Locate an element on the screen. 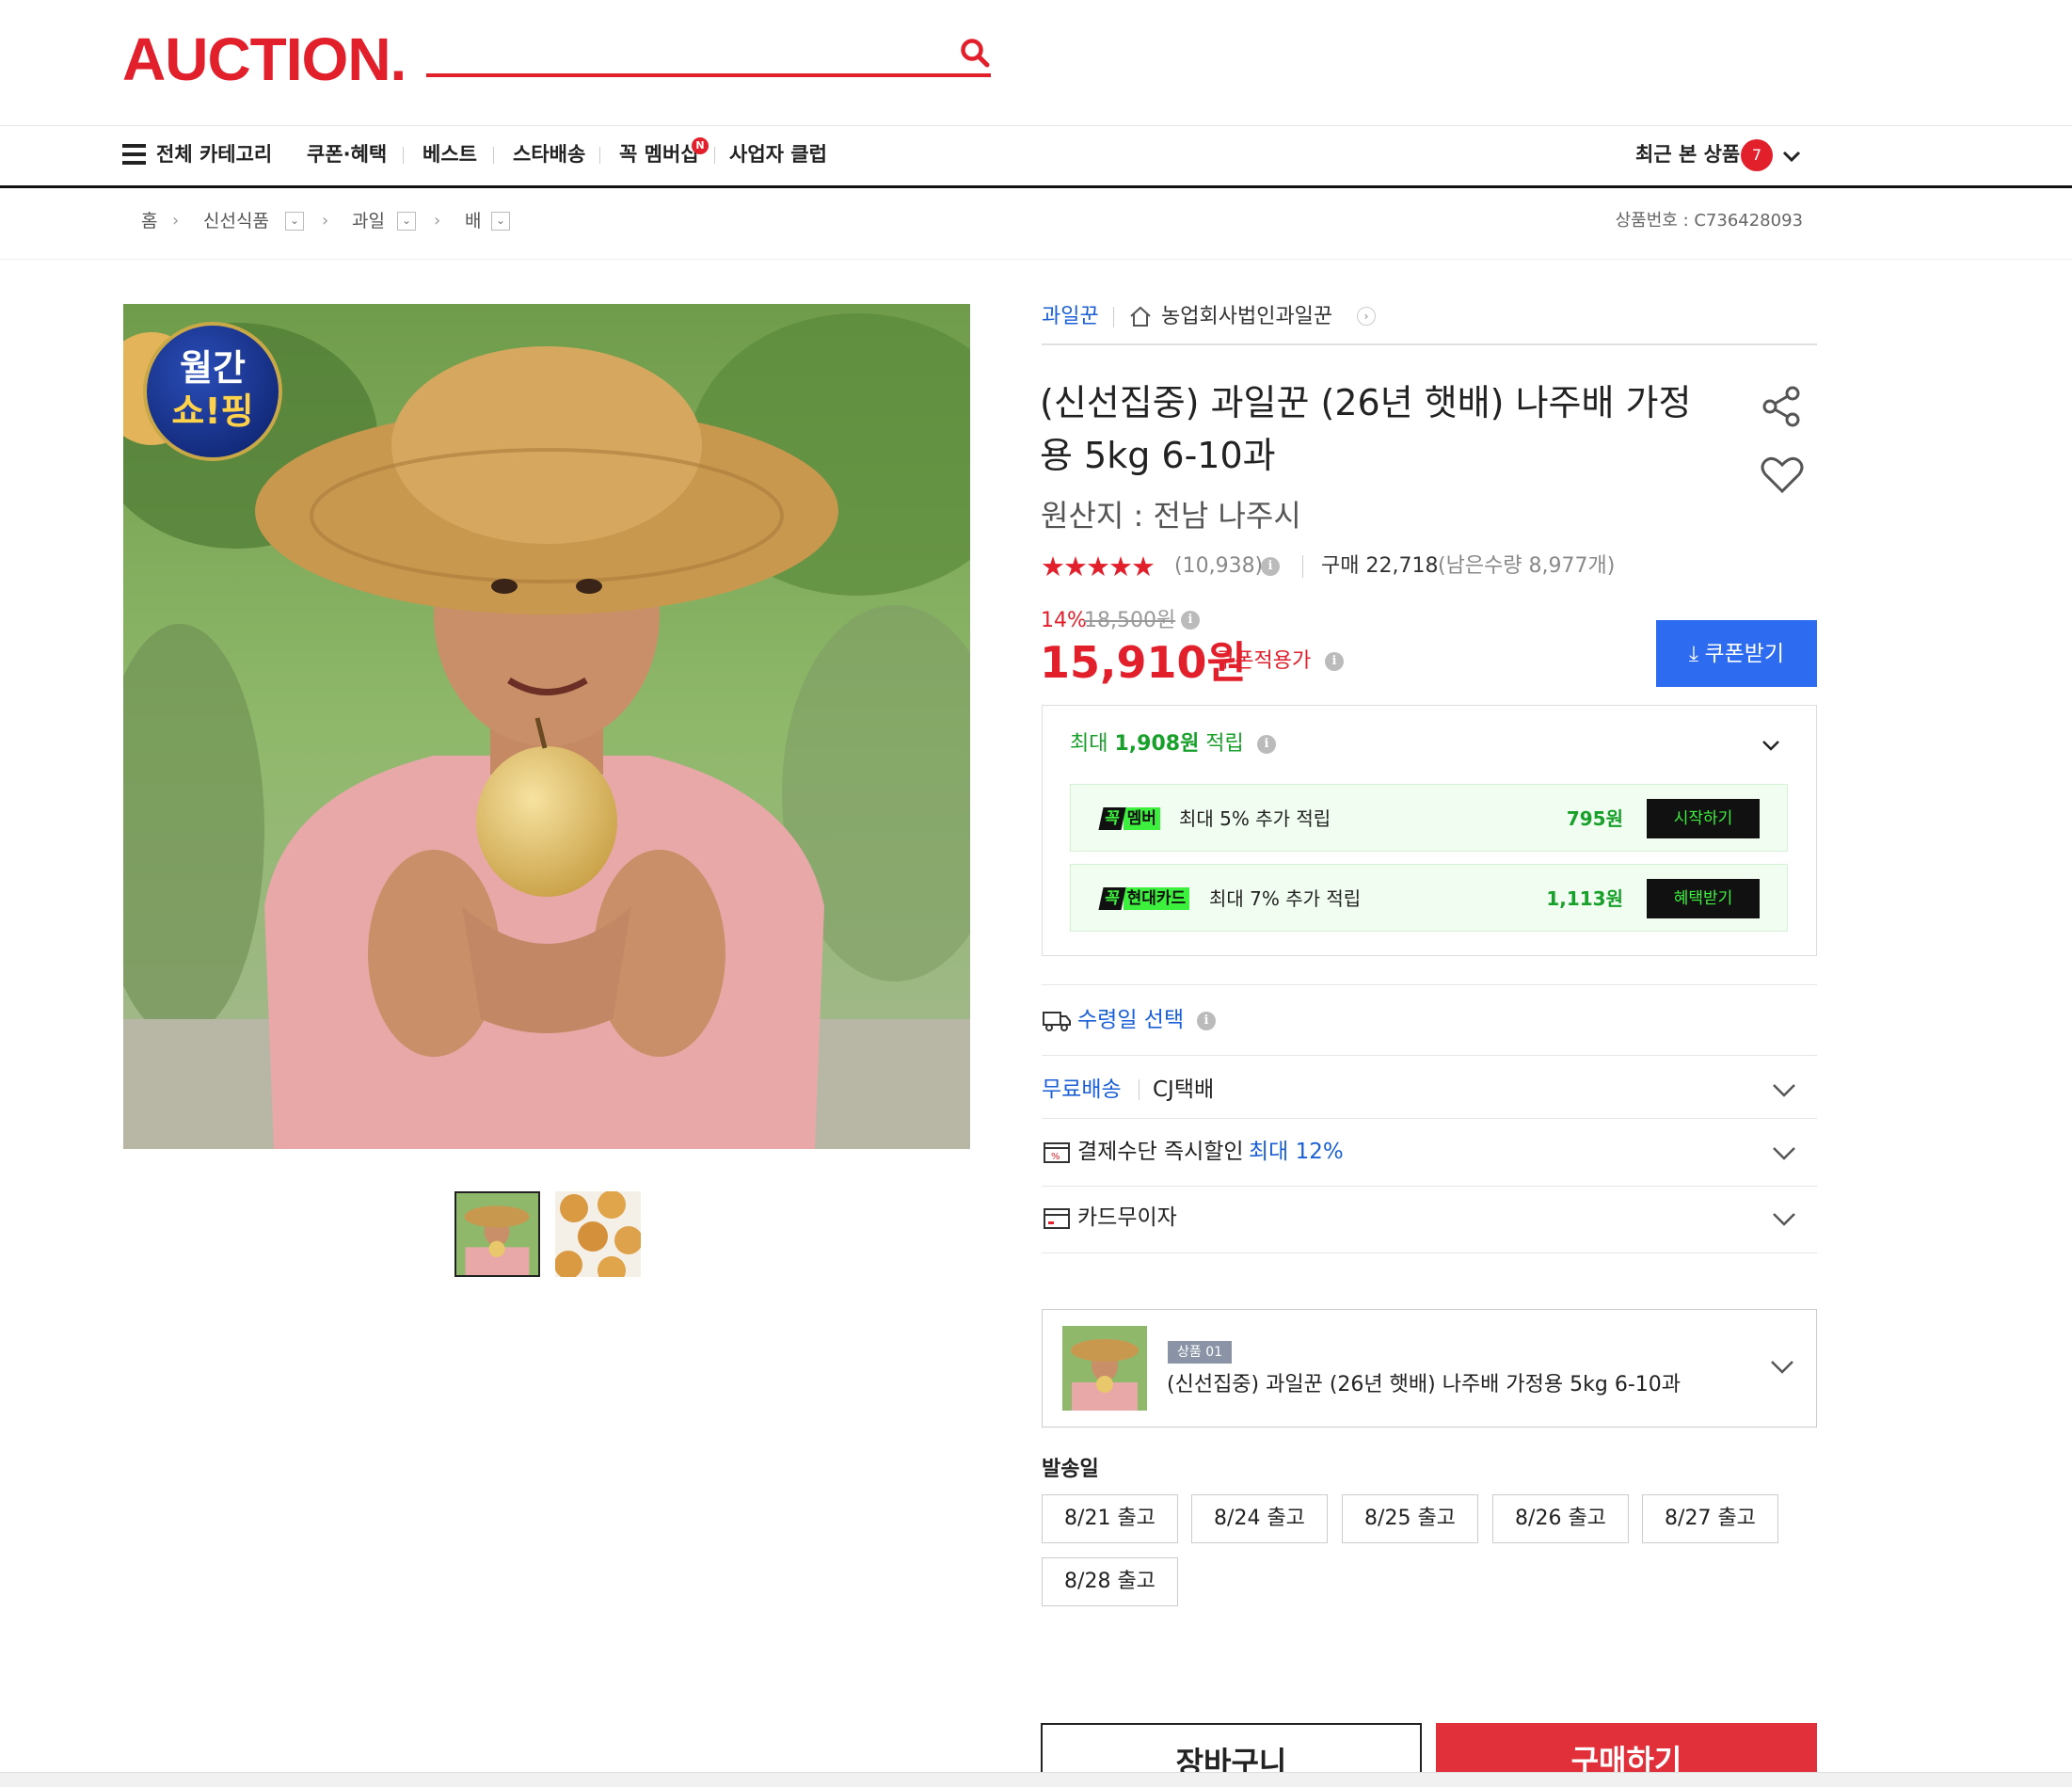  search-icon is located at coordinates (975, 53).